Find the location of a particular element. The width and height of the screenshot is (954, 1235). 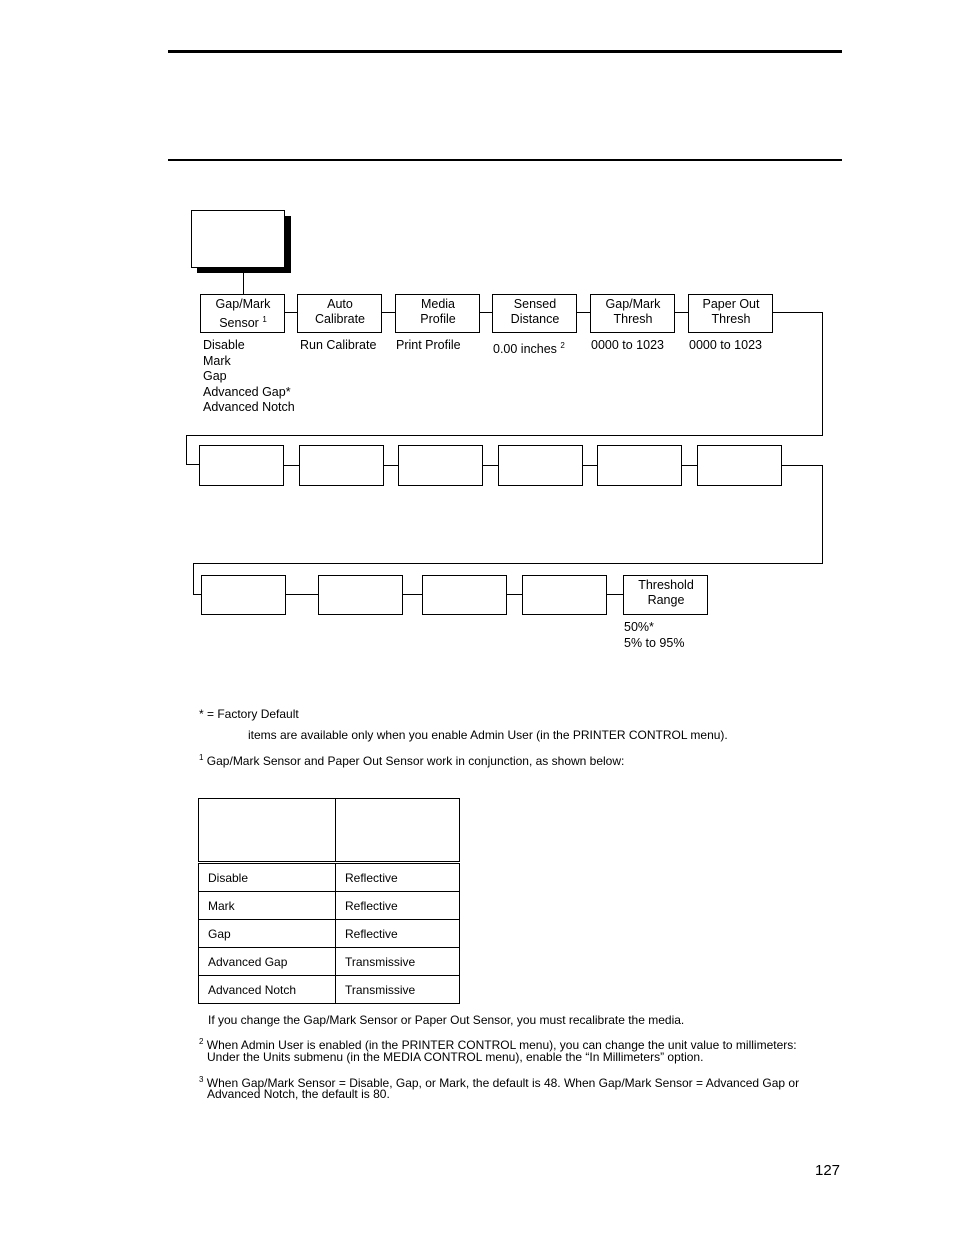

label-line: Threshold is located at coordinates (666, 585).